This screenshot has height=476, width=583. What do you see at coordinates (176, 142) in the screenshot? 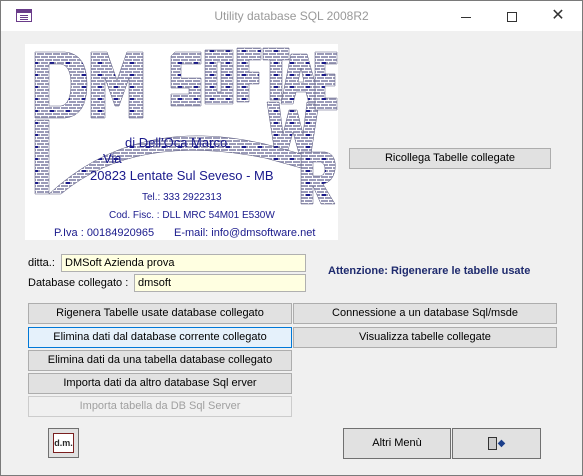
I see `logo-author: di Dell'Oca Marco` at bounding box center [176, 142].